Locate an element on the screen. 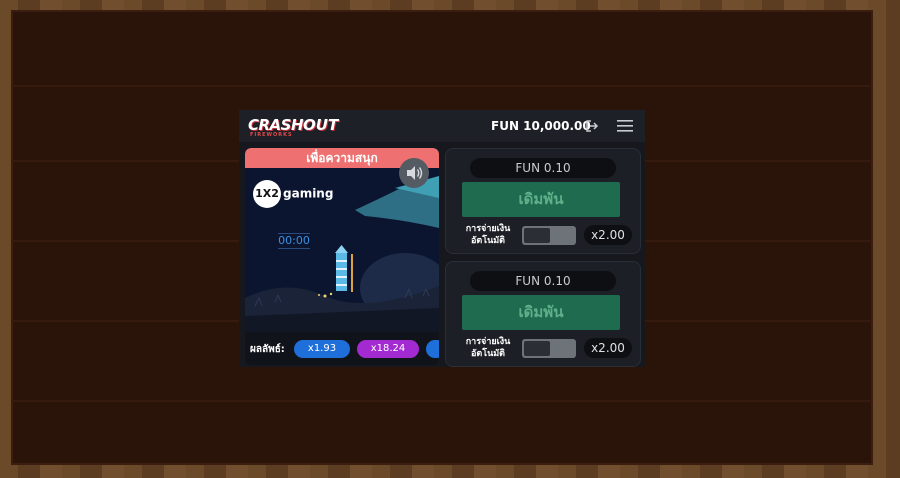  results-bar: ผลลัพธ์: x1.93 x18.24 is located at coordinates (342, 348).